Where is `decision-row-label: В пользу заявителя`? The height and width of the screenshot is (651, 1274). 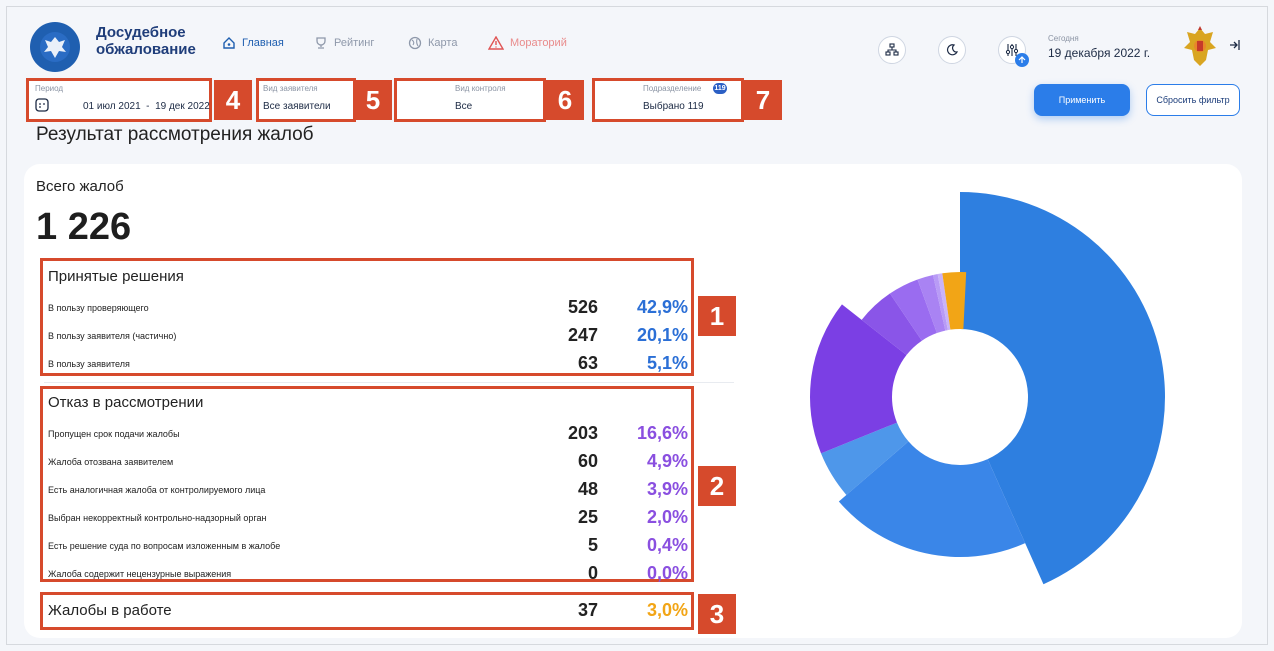 decision-row-label: В пользу заявителя is located at coordinates (89, 364).